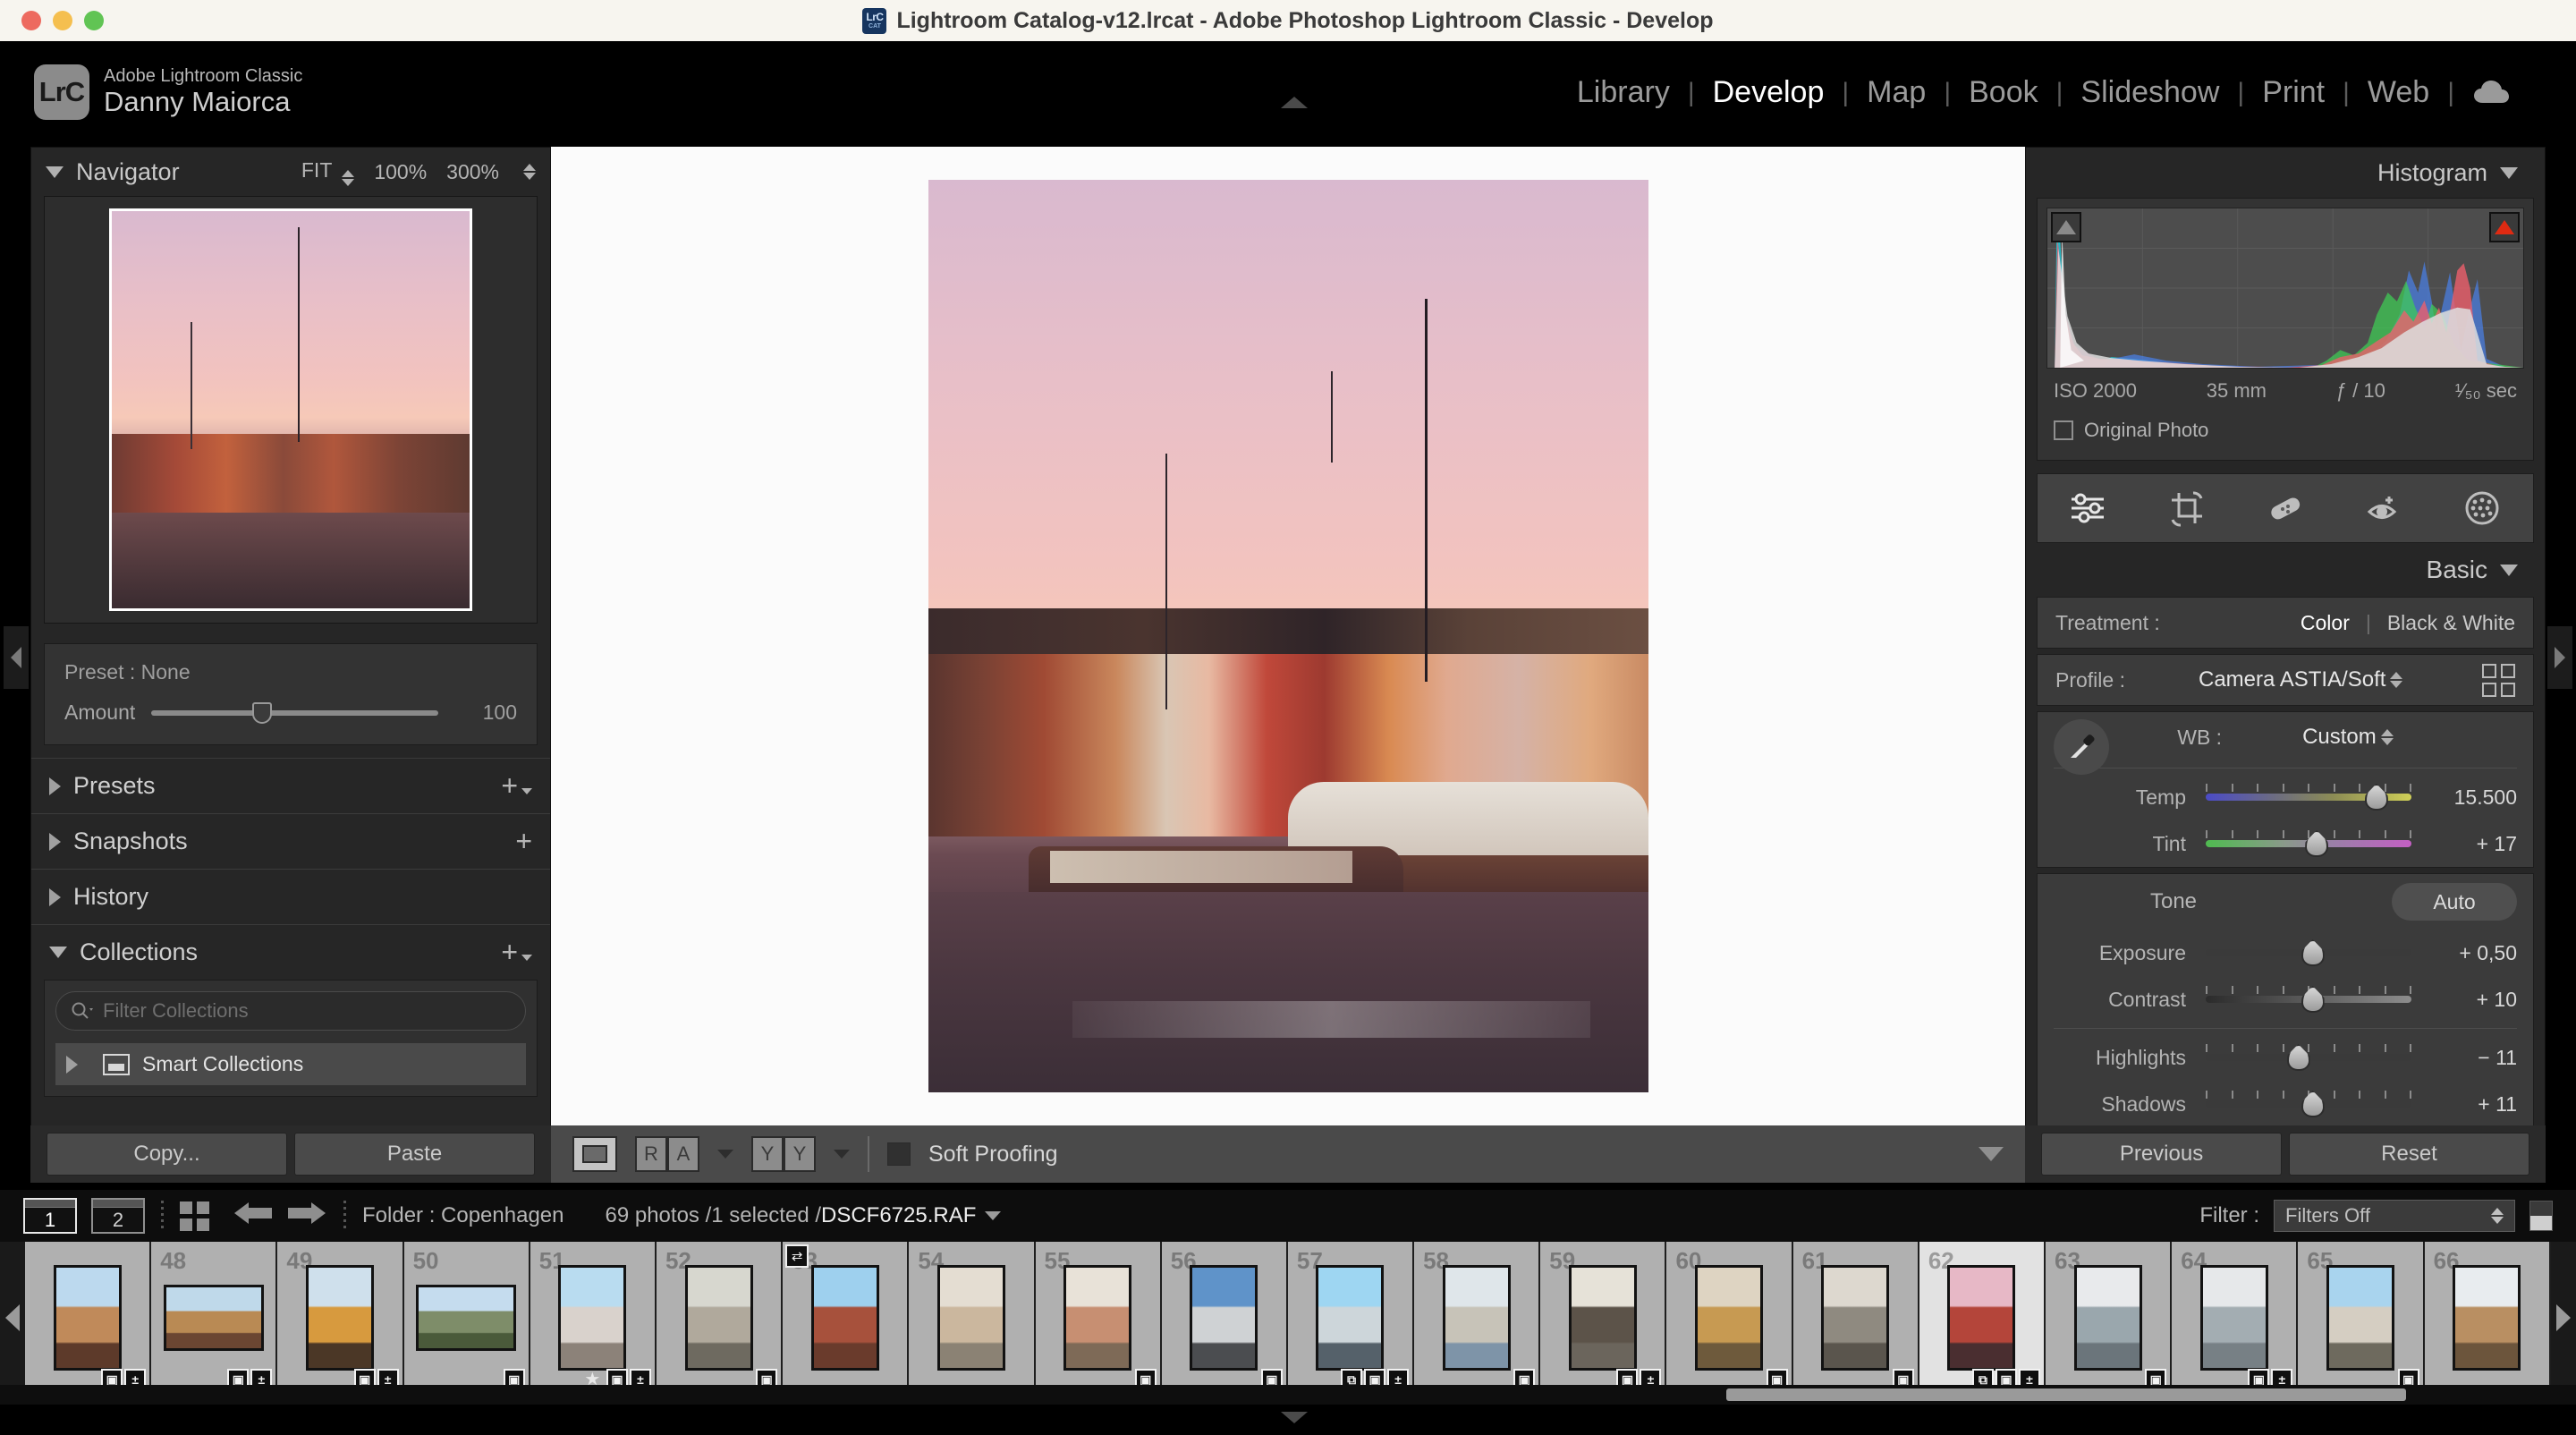 The image size is (2576, 1435). What do you see at coordinates (261, 712) in the screenshot?
I see `amount-slider-knob` at bounding box center [261, 712].